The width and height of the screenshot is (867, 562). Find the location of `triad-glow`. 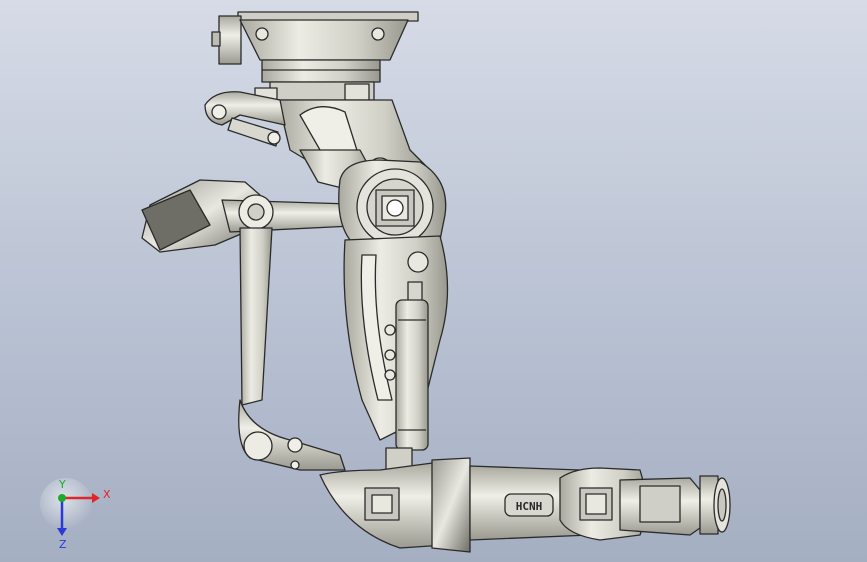

triad-glow is located at coordinates (66, 504).